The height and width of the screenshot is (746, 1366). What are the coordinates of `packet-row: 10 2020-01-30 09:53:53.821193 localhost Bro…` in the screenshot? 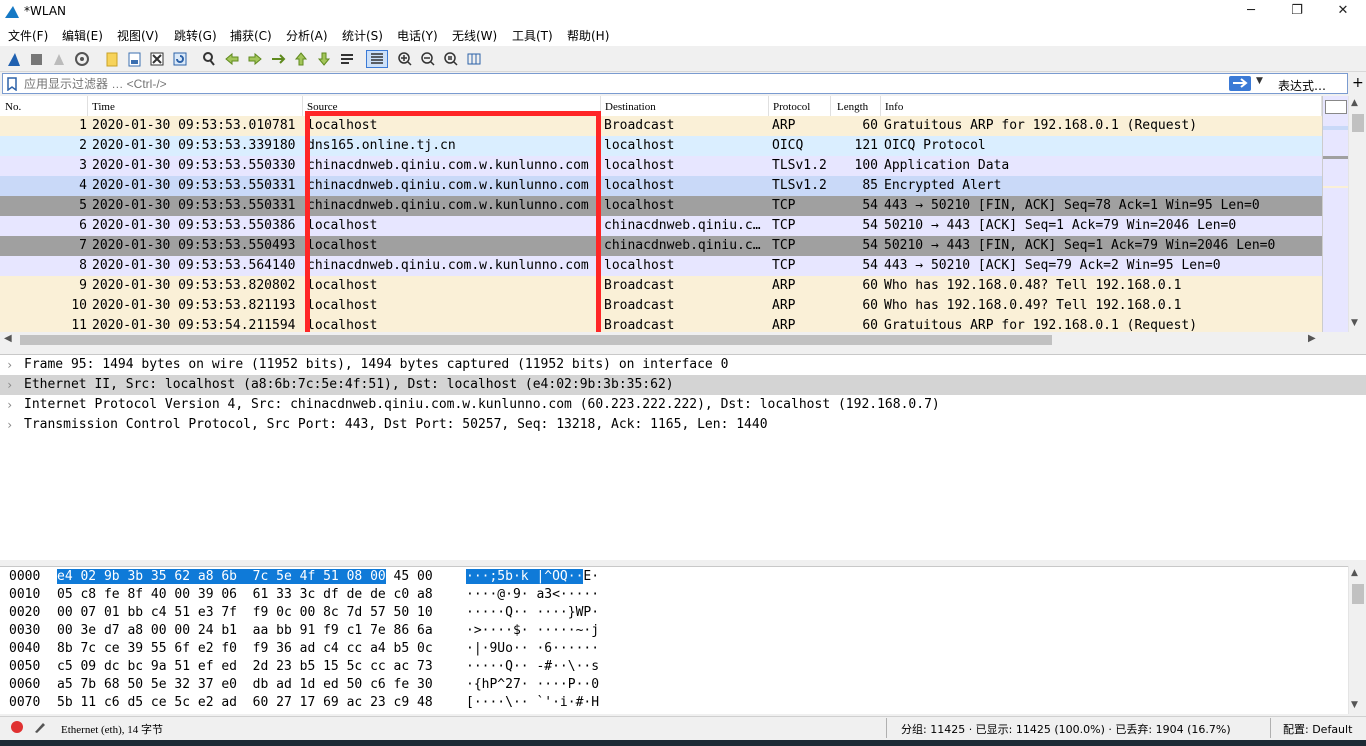 It's located at (661, 306).